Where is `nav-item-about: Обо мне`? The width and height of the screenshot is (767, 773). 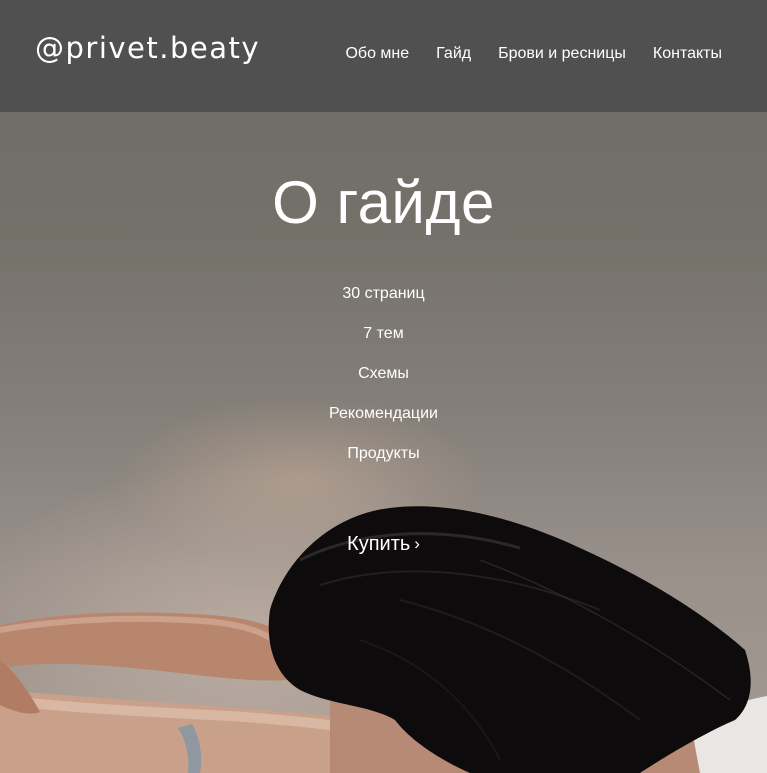
nav-item-about: Обо мне is located at coordinates (377, 54).